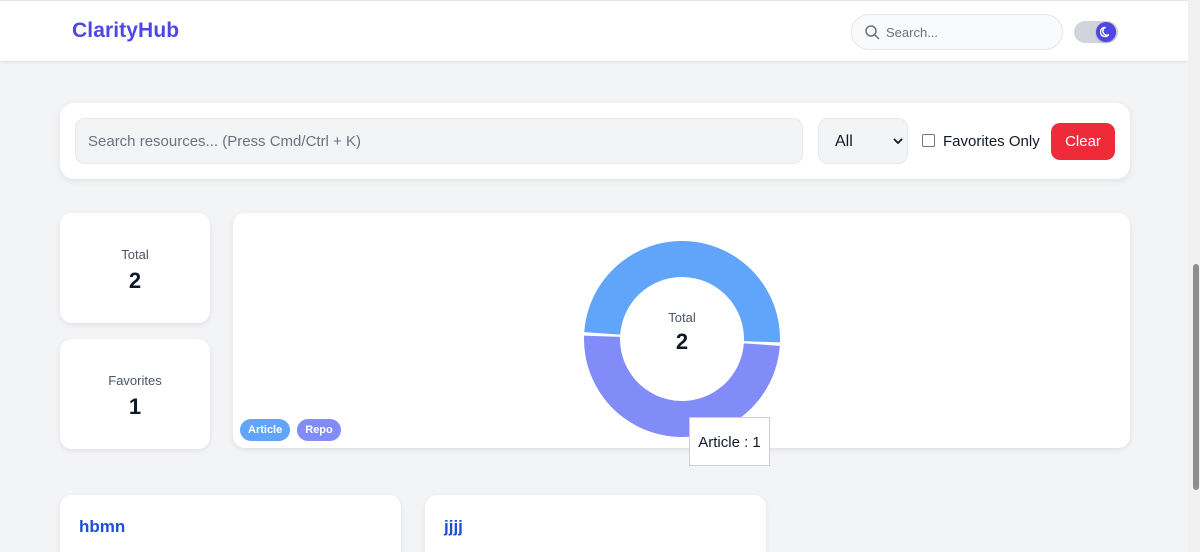 The height and width of the screenshot is (552, 1200). I want to click on theme-toggle-knob, so click(1106, 32).